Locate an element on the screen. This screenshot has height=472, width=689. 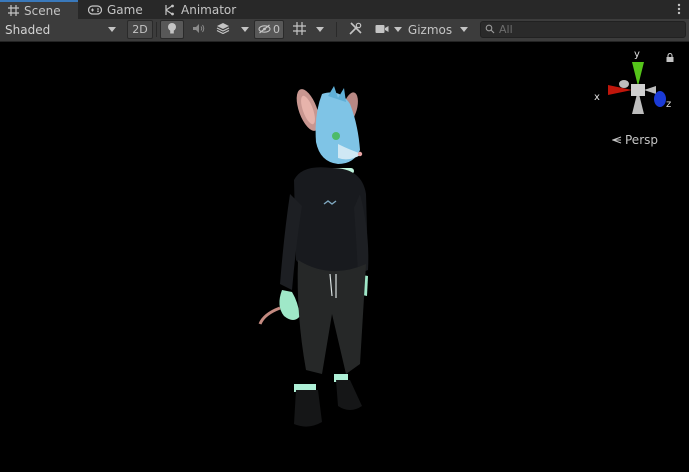
tab-game: Game is located at coordinates (115, 9).